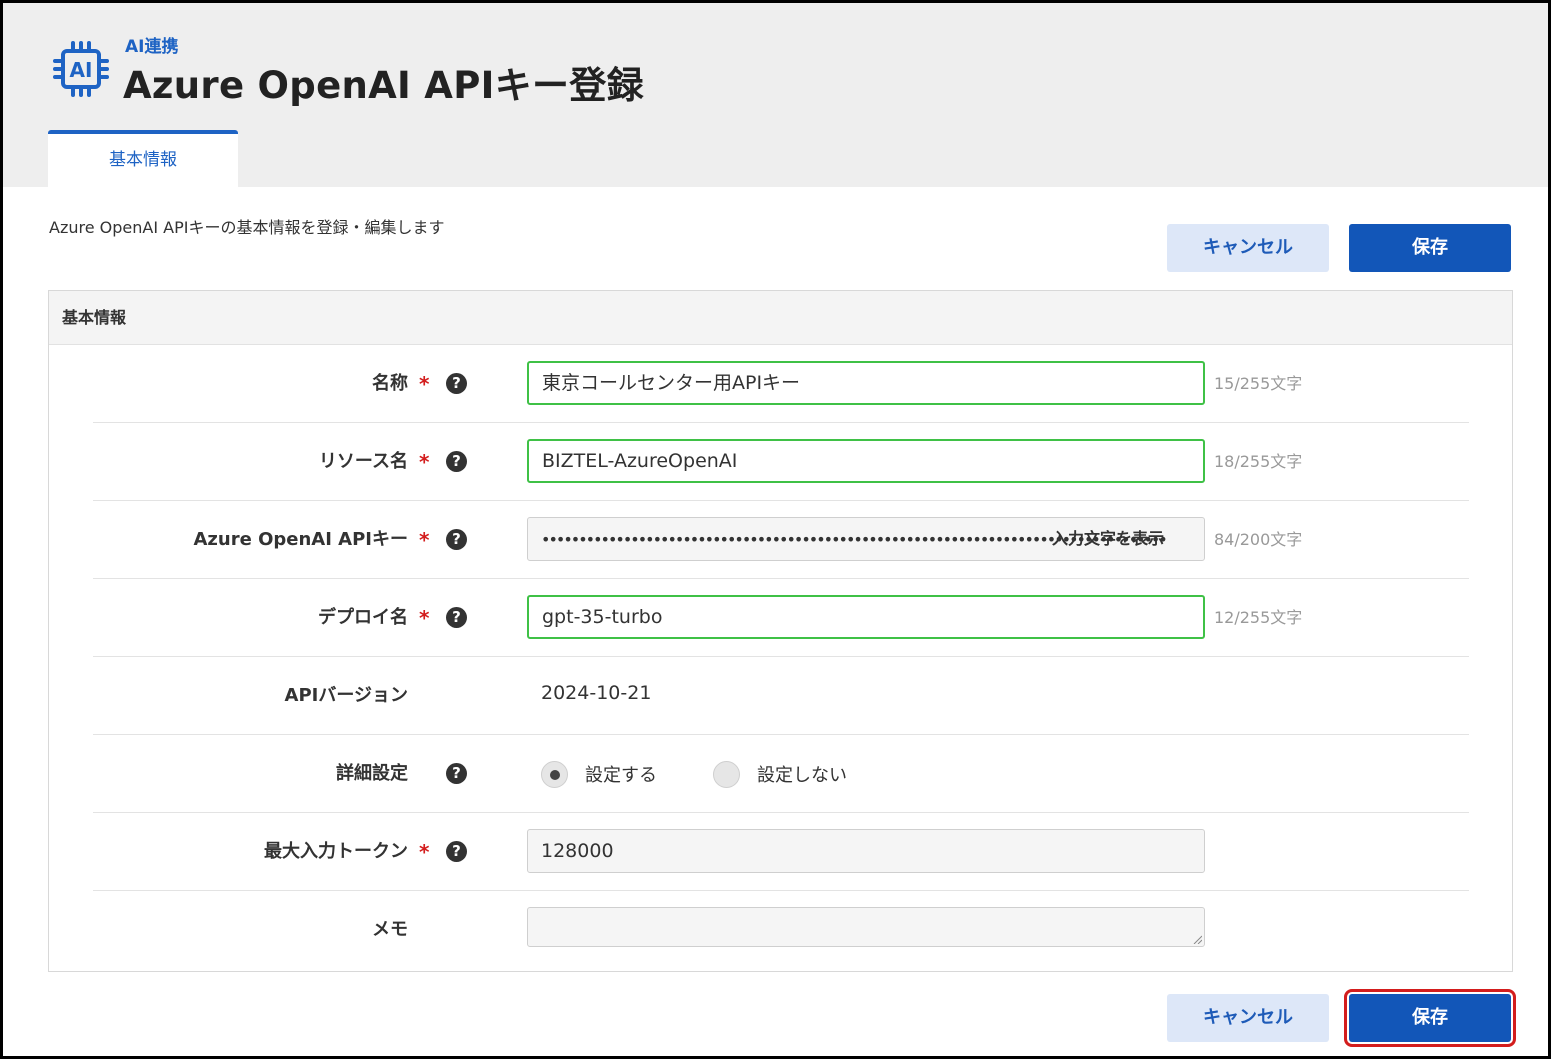 Image resolution: width=1551 pixels, height=1059 pixels. I want to click on advanced-radio-group: 設定する 設定しない, so click(722, 774).